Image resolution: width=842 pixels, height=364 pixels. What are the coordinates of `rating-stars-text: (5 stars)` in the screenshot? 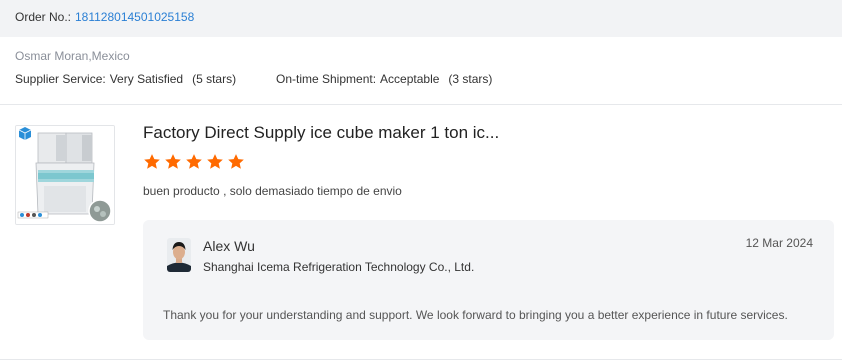 It's located at (214, 79).